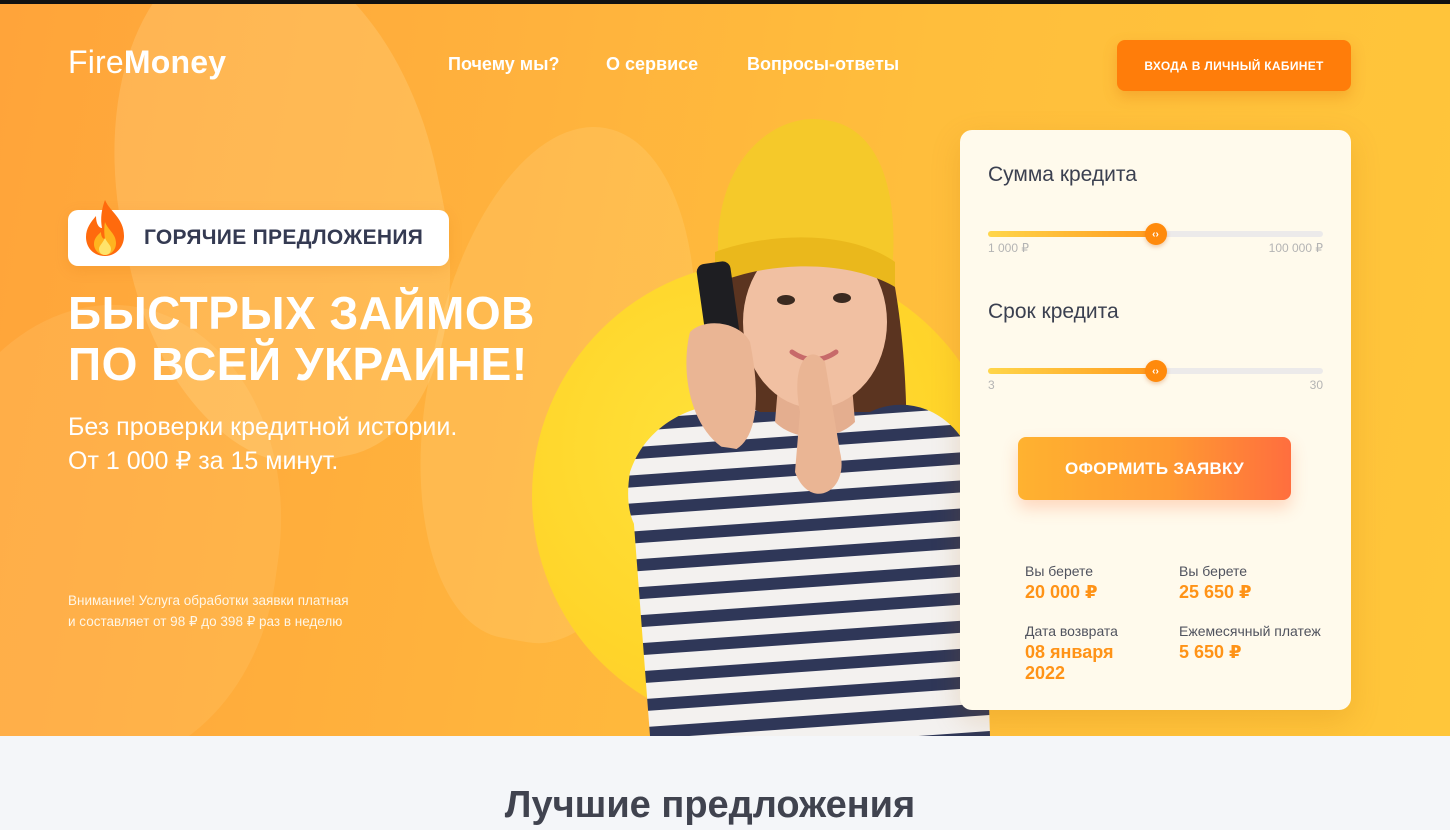 The image size is (1450, 830). I want to click on headline-line: БЫСТРЫХ ЗАЙМОВ, so click(301, 313).